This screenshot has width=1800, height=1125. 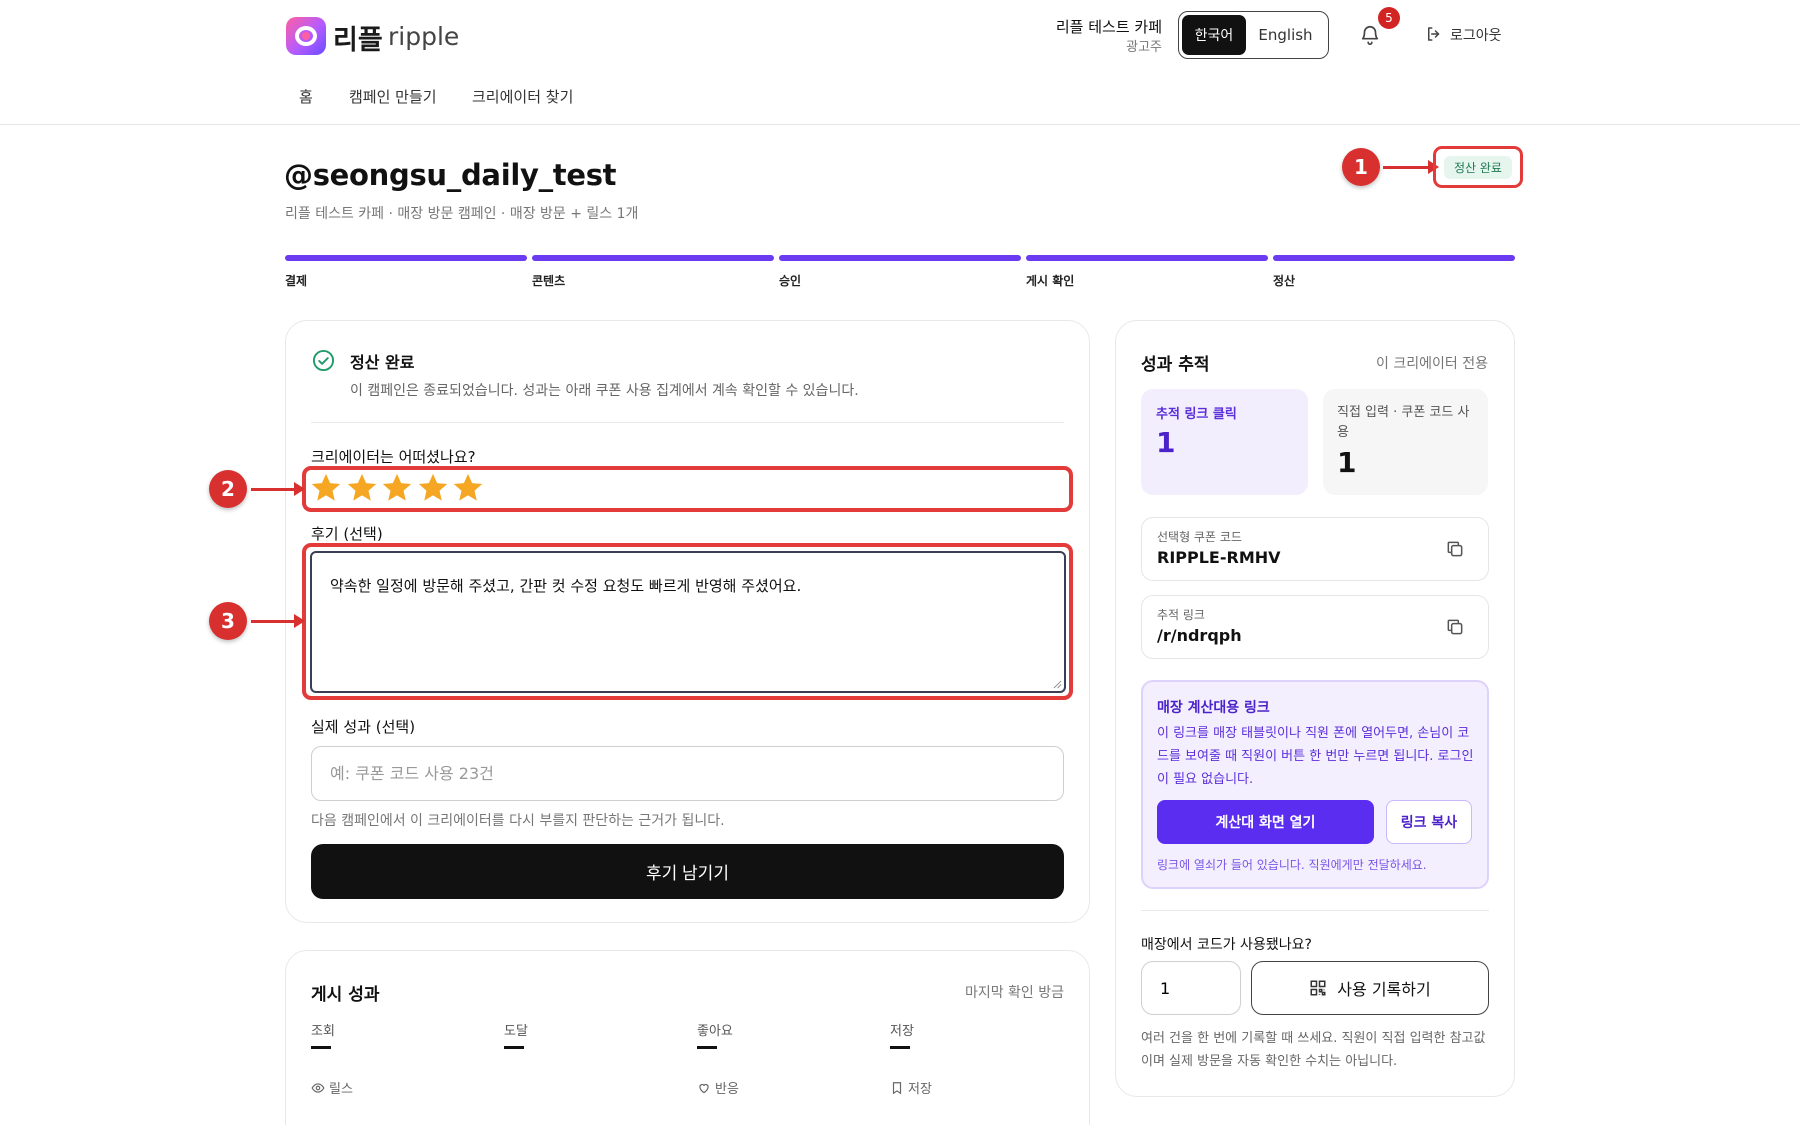 I want to click on logout-icon, so click(x=1434, y=34).